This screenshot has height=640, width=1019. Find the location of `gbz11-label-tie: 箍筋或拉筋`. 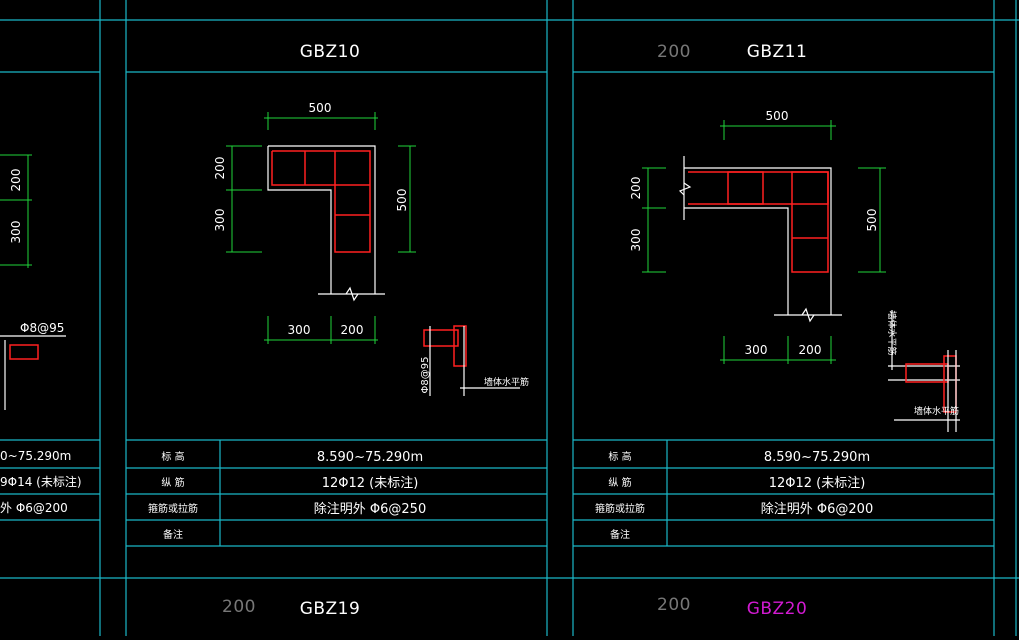

gbz11-label-tie: 箍筋或拉筋 is located at coordinates (620, 508).